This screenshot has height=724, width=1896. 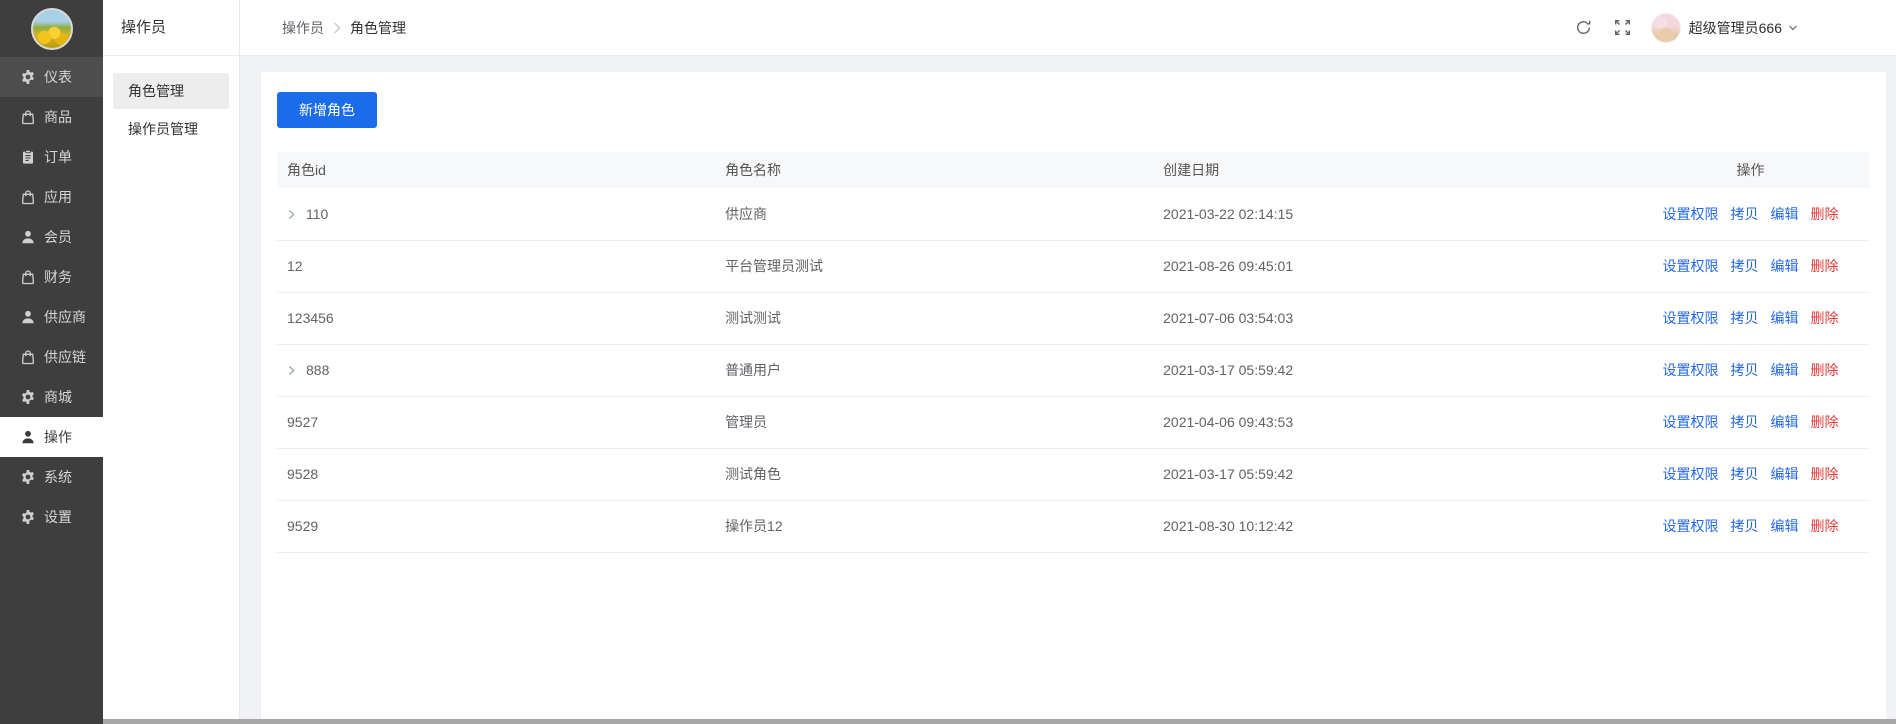 I want to click on sidebar-item-finance: 财务, so click(x=51, y=277).